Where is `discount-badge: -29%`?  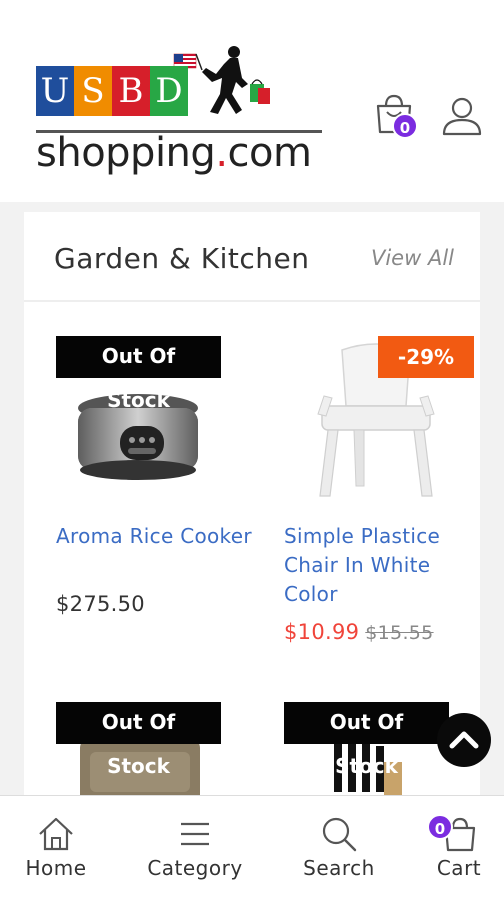
discount-badge: -29% is located at coordinates (426, 357).